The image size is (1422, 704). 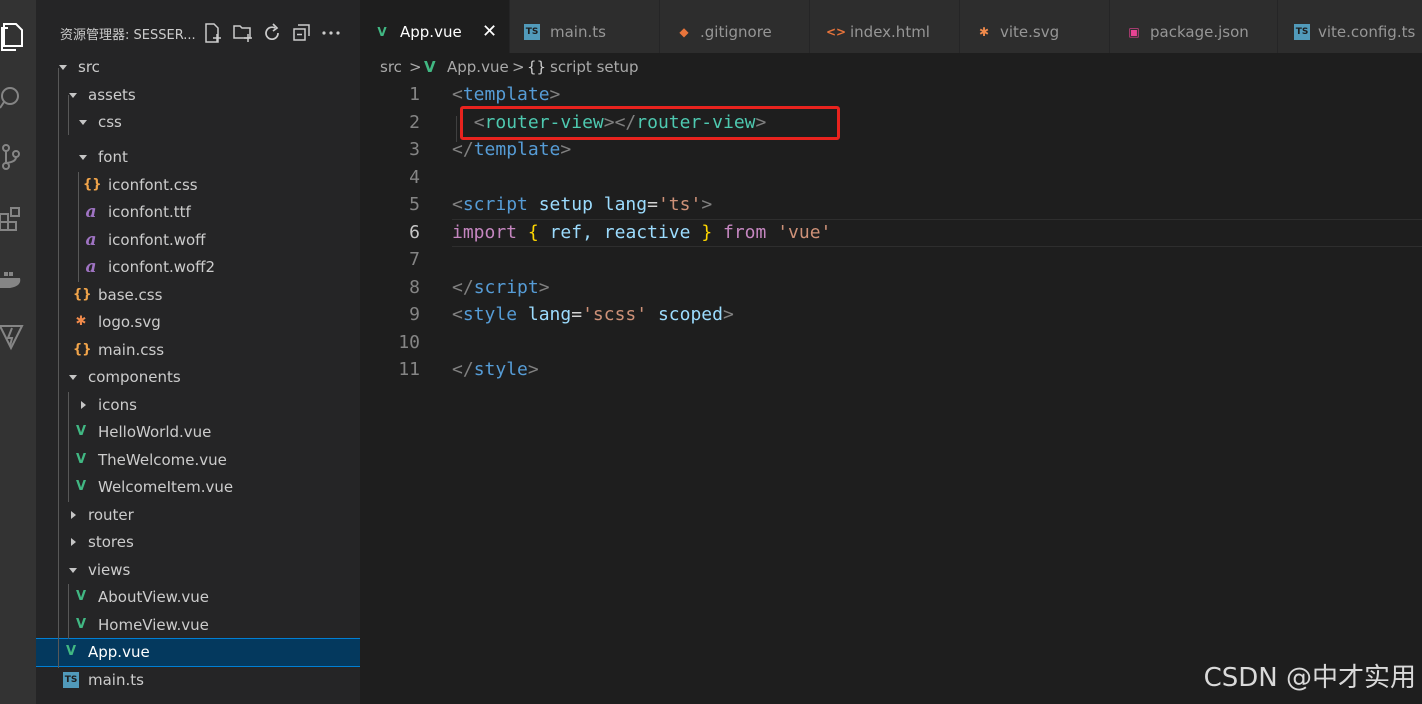 I want to click on tree-item-src: src, so click(x=198, y=67).